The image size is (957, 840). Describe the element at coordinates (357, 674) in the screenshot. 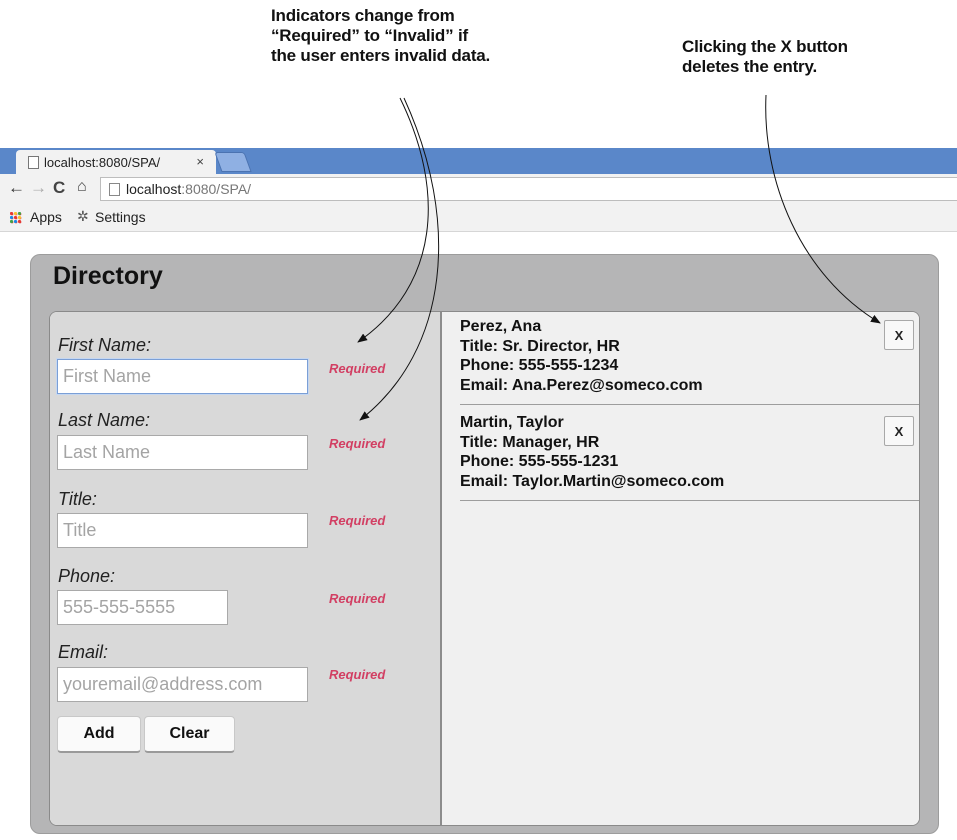

I see `email-status: Required` at that location.